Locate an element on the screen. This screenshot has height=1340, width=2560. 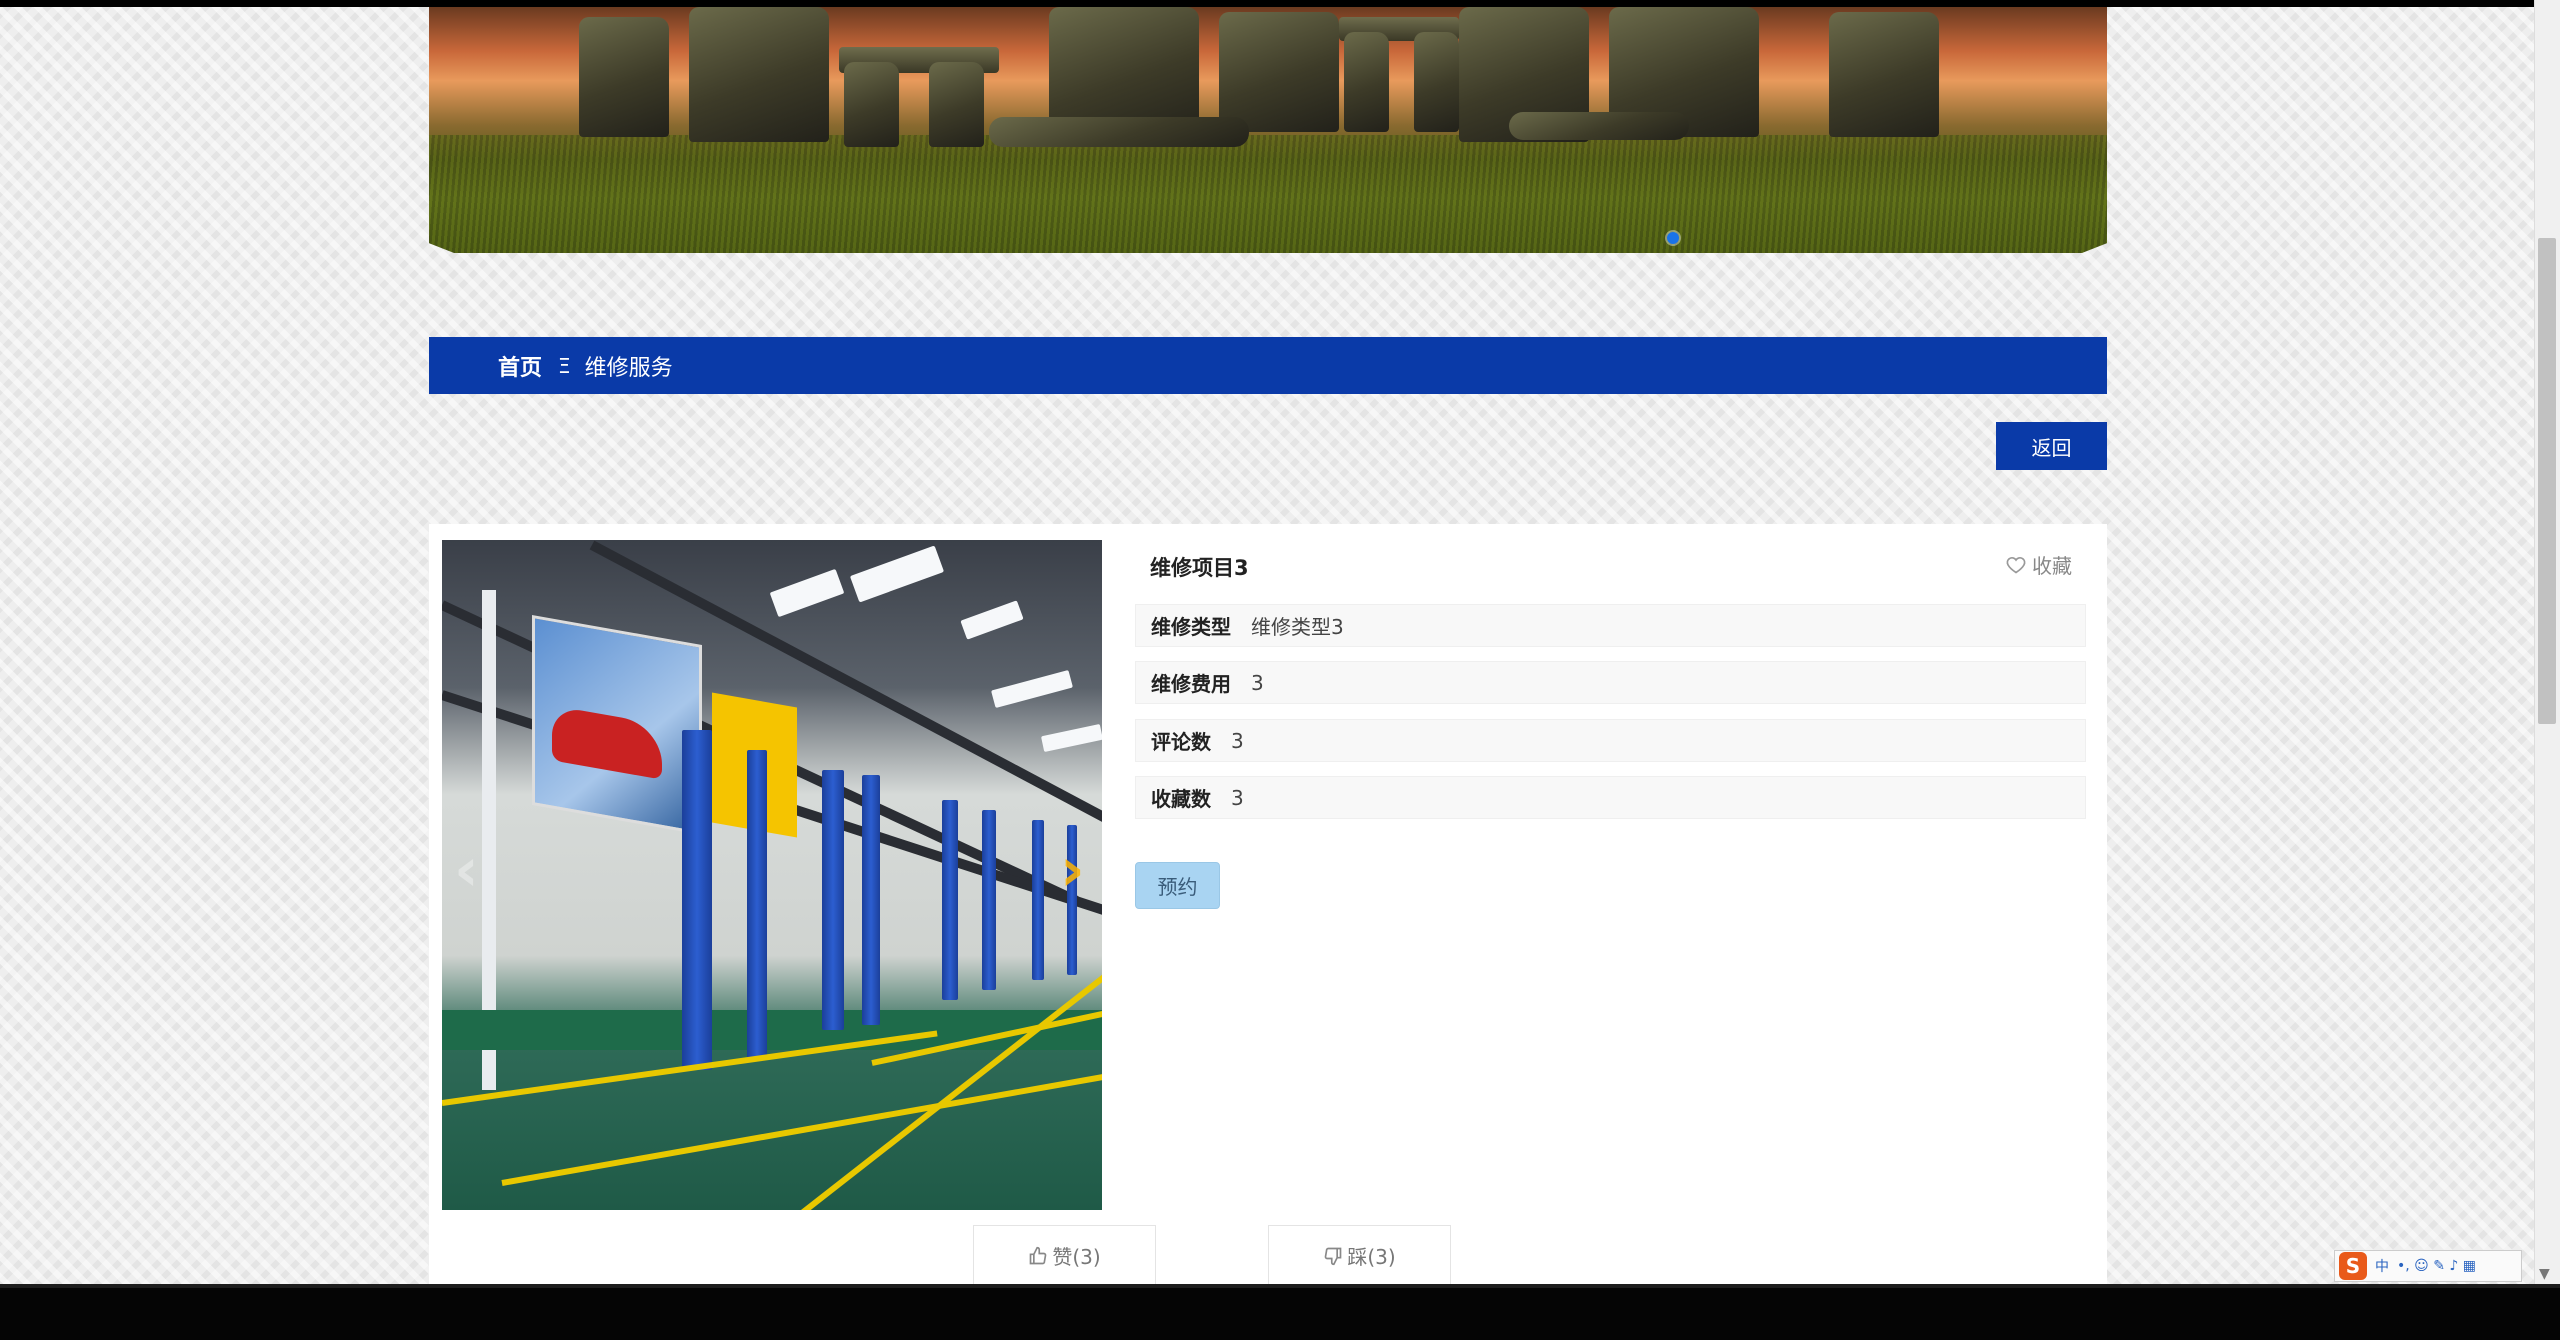
info-row-favorites: 收藏数 3 is located at coordinates (1610, 797).